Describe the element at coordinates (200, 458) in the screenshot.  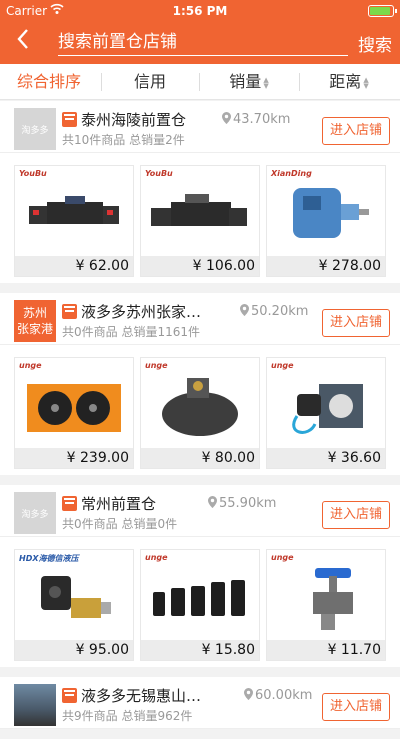
I see `product-price: ¥ 80.00` at that location.